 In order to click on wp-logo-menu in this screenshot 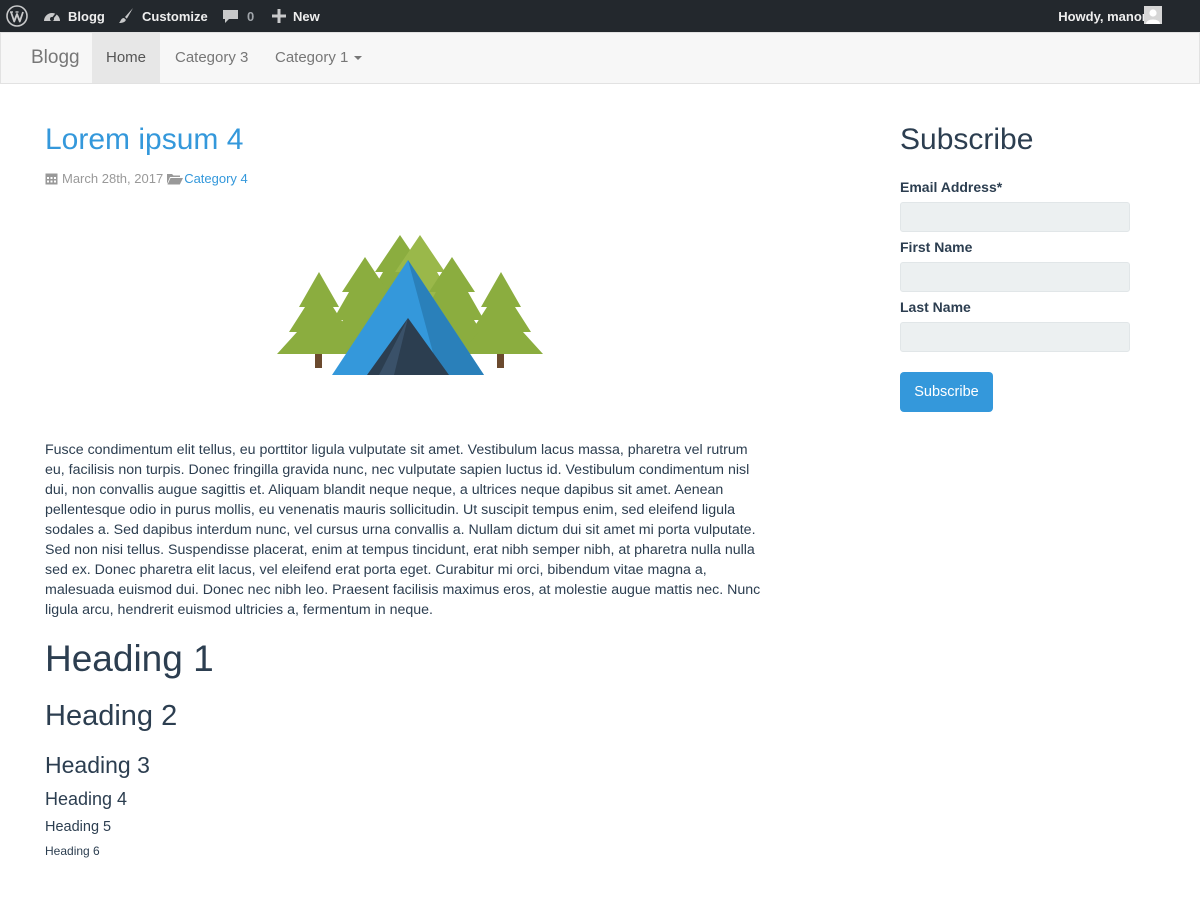, I will do `click(17, 16)`.